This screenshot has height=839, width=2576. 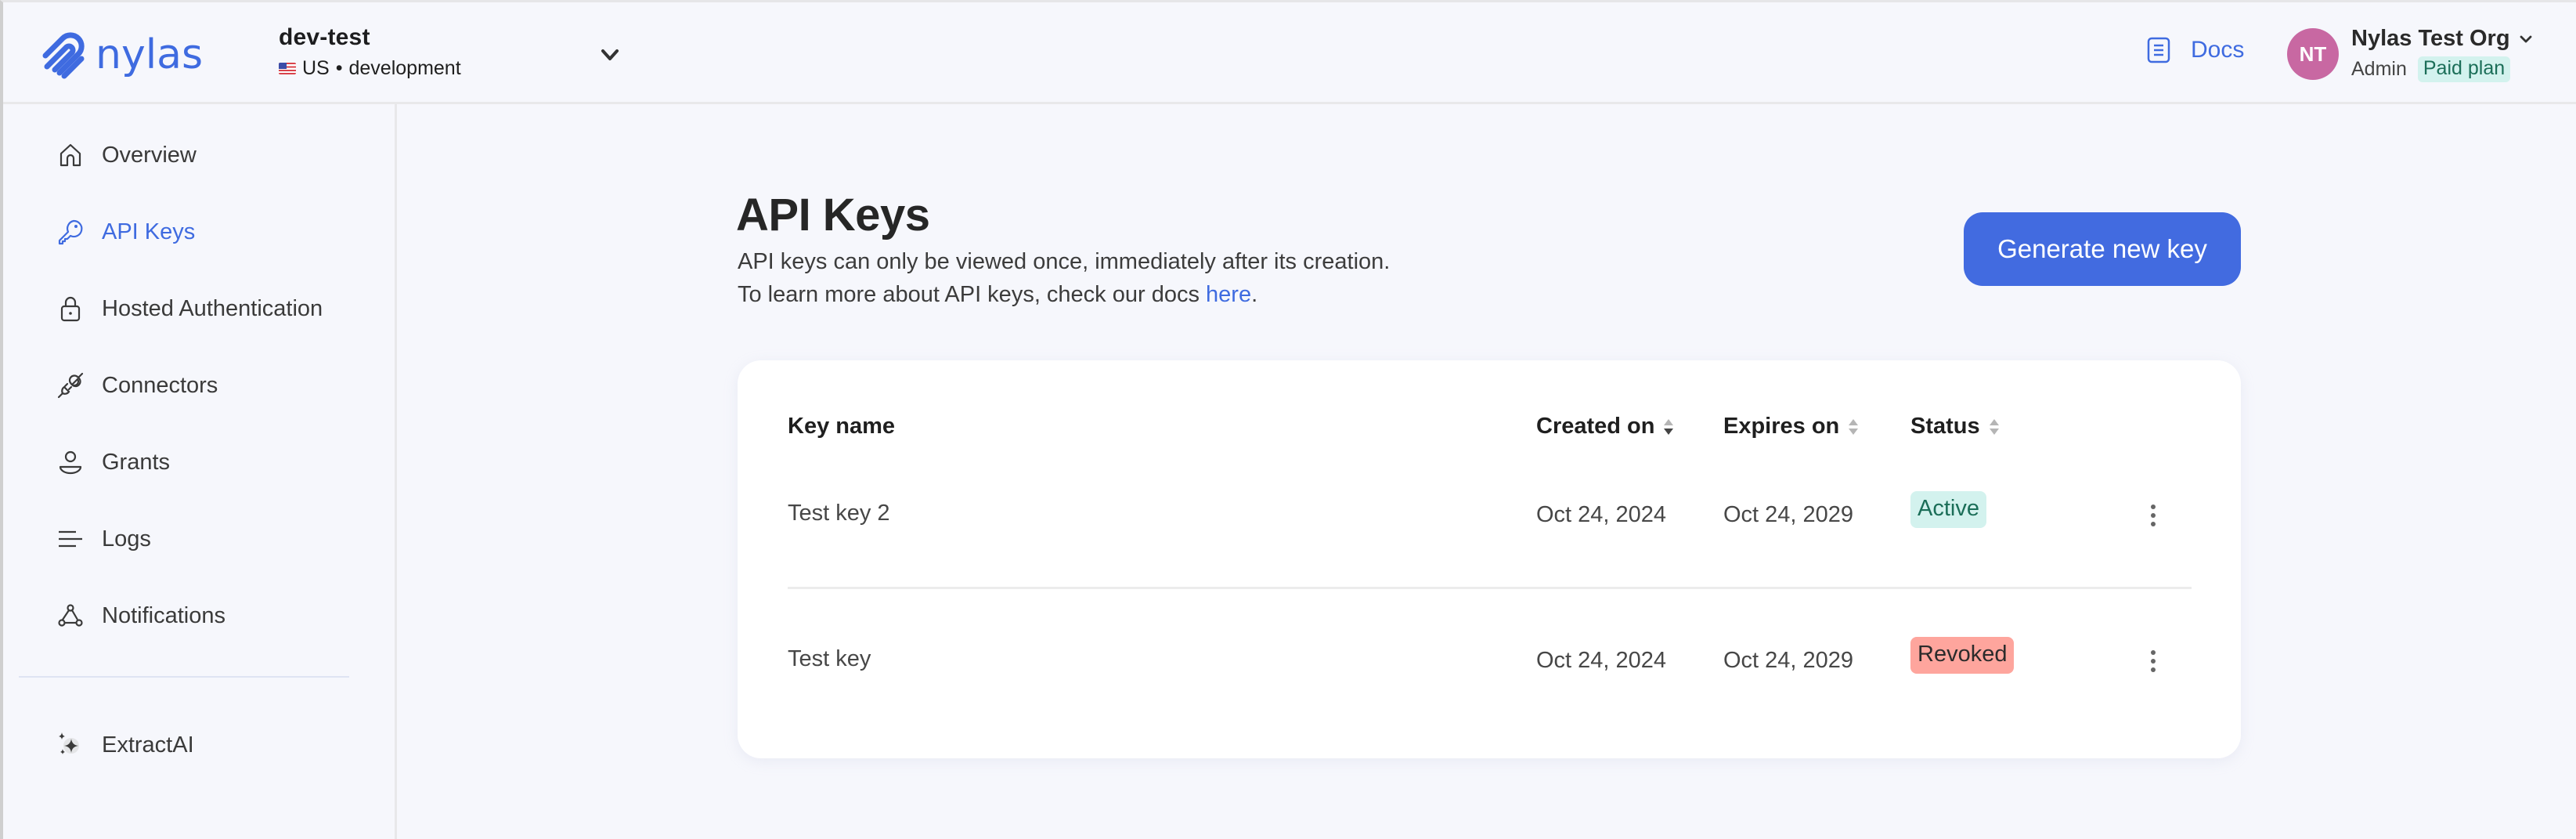 What do you see at coordinates (2102, 249) in the screenshot?
I see `generate-new-key-button: Generate new key` at bounding box center [2102, 249].